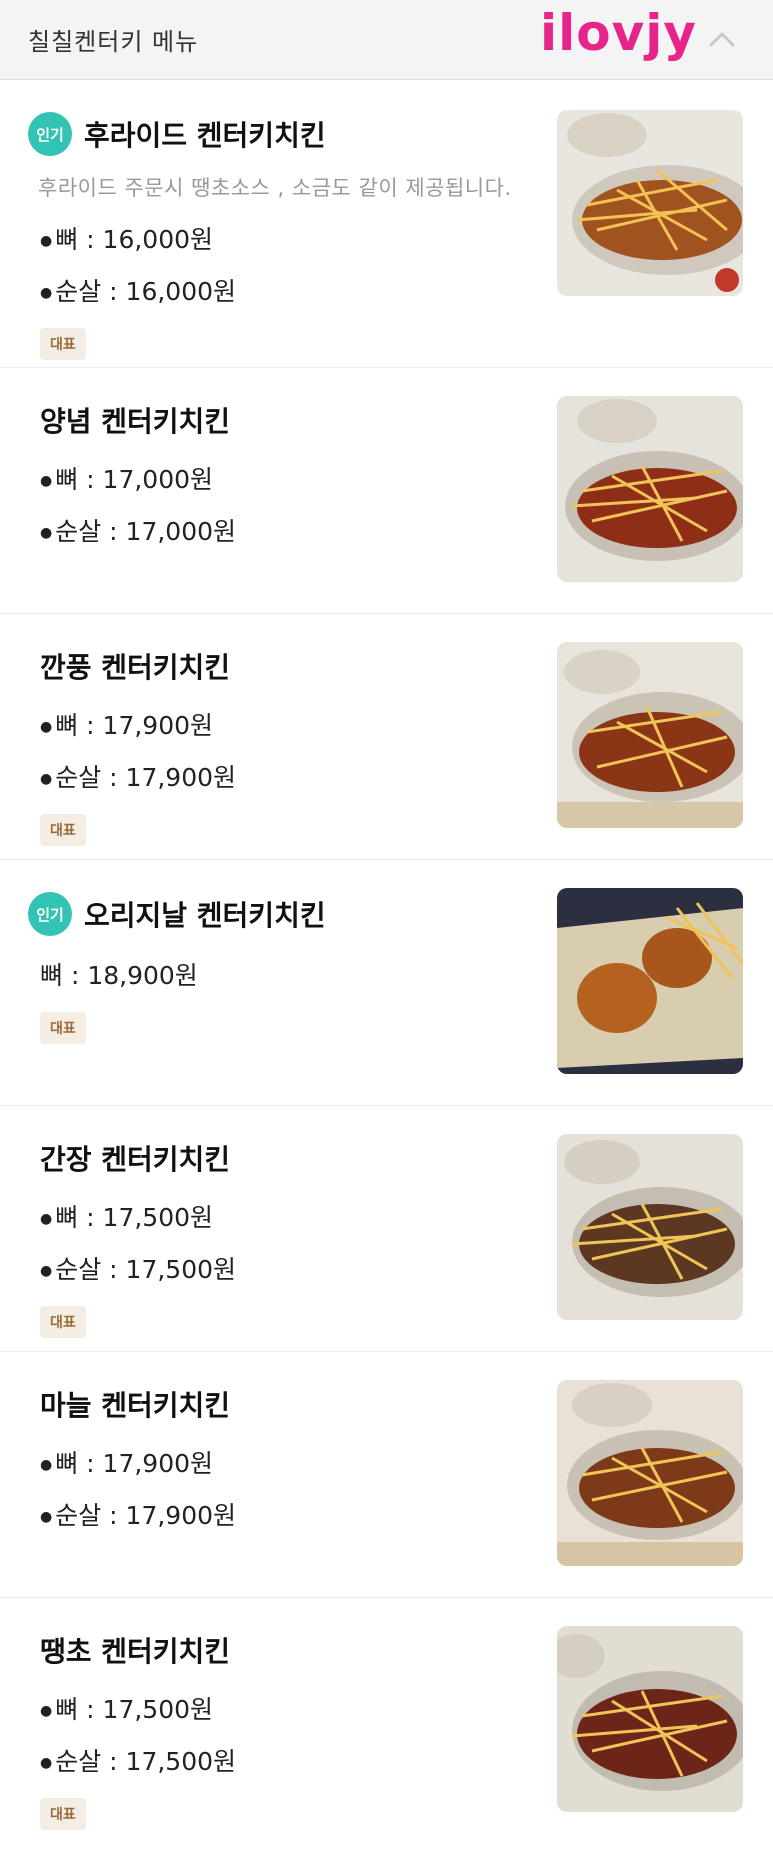 This screenshot has height=1849, width=773. I want to click on item-name: 양념 켄터키치킨, so click(135, 421).